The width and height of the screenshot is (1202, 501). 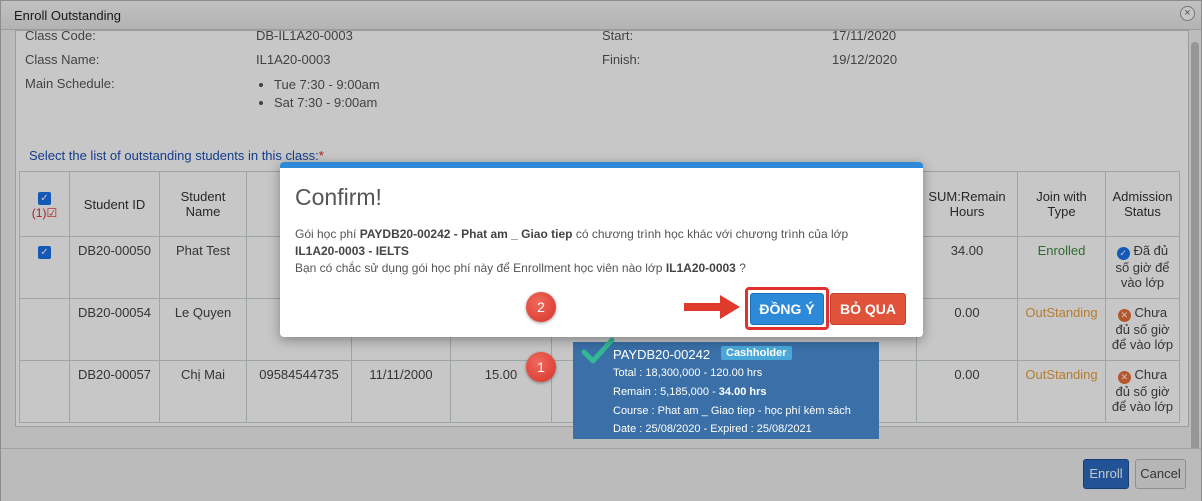 What do you see at coordinates (688, 373) in the screenshot?
I see `package-total: Total : 18,300,000 - 120.00 hrs` at bounding box center [688, 373].